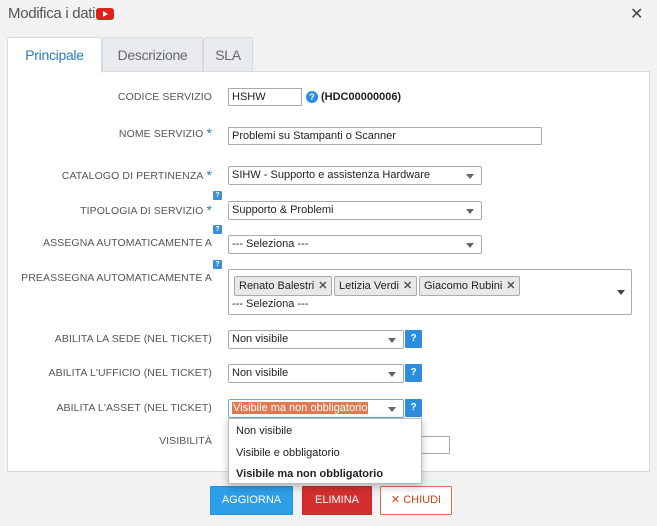 This screenshot has height=526, width=657. I want to click on codice-servizio-label: CODICE SERVIZIO, so click(164, 97).